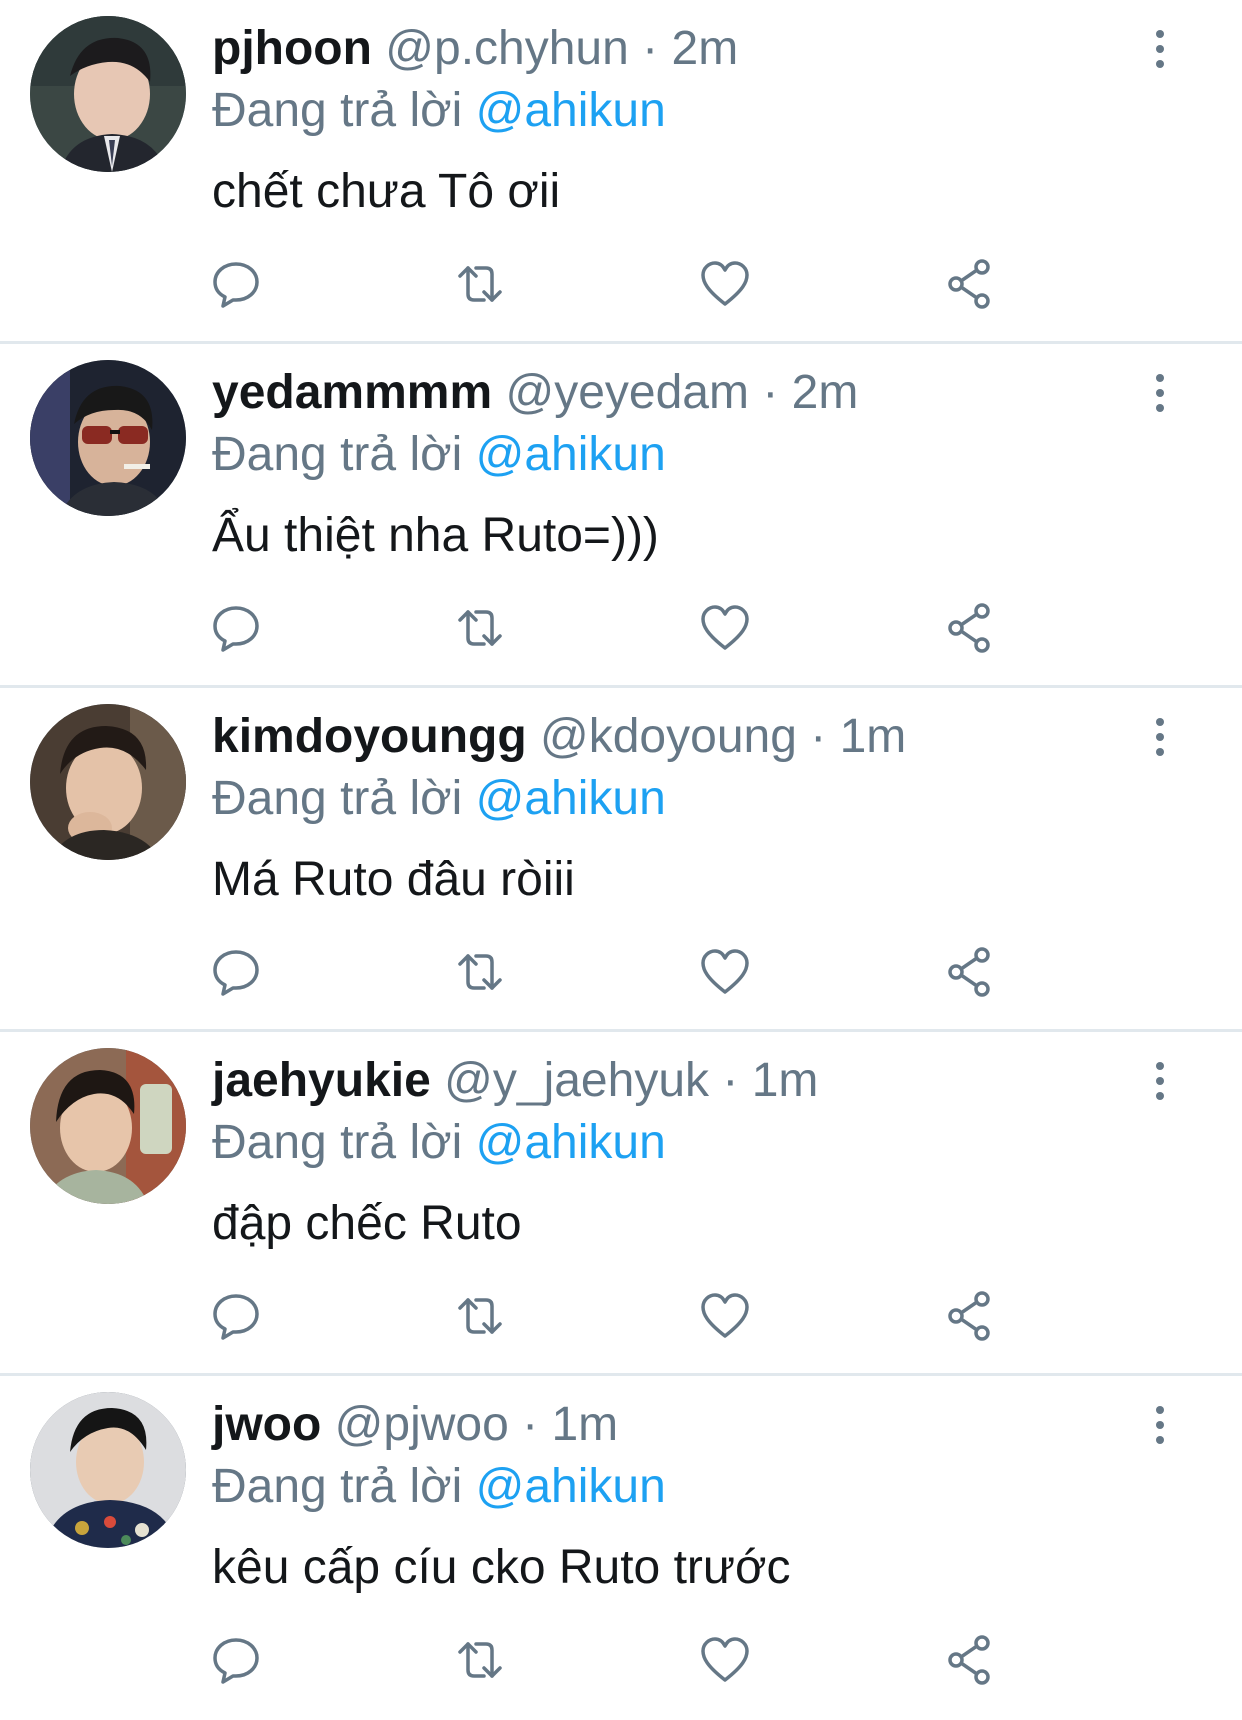  I want to click on tweet-header: jaehyukie @y_jaehyuk · 1m, so click(515, 1081).